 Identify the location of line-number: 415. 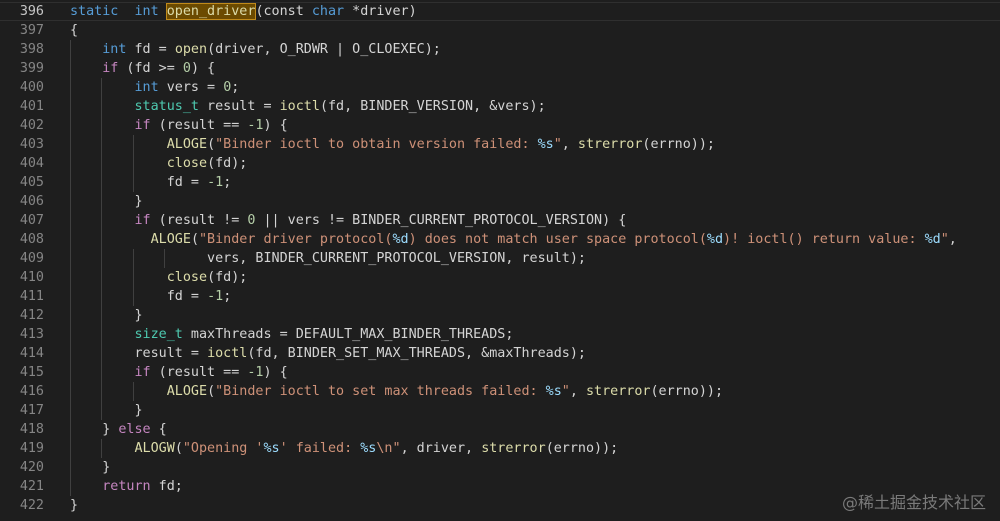
(31, 372).